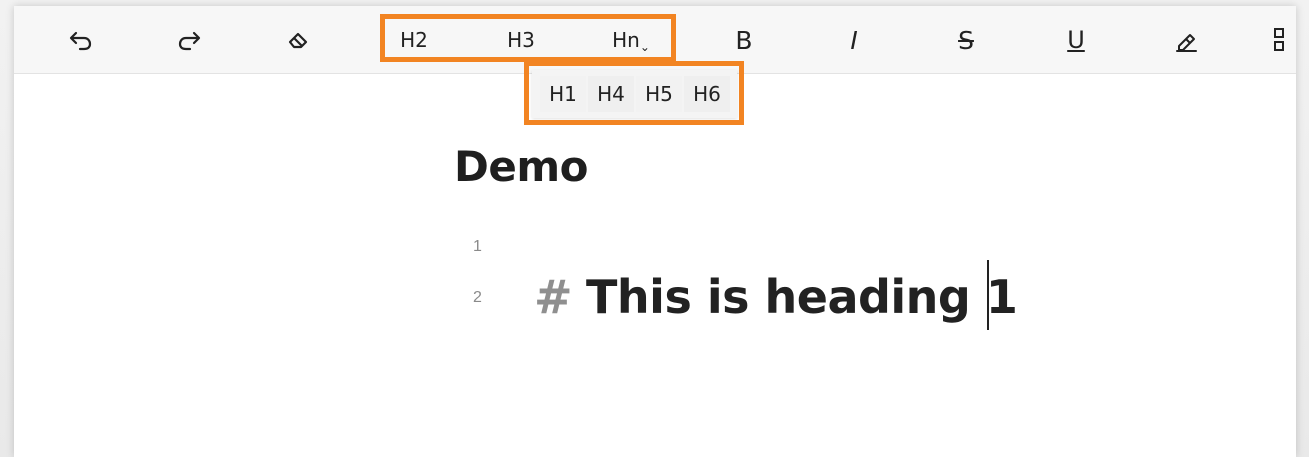 The width and height of the screenshot is (1309, 457). I want to click on heading-2-label: H2, so click(414, 40).